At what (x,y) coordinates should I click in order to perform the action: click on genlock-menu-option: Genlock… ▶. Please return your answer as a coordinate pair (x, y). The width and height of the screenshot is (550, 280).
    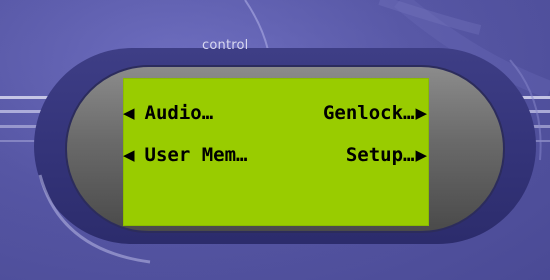
    Looking at the image, I should click on (375, 113).